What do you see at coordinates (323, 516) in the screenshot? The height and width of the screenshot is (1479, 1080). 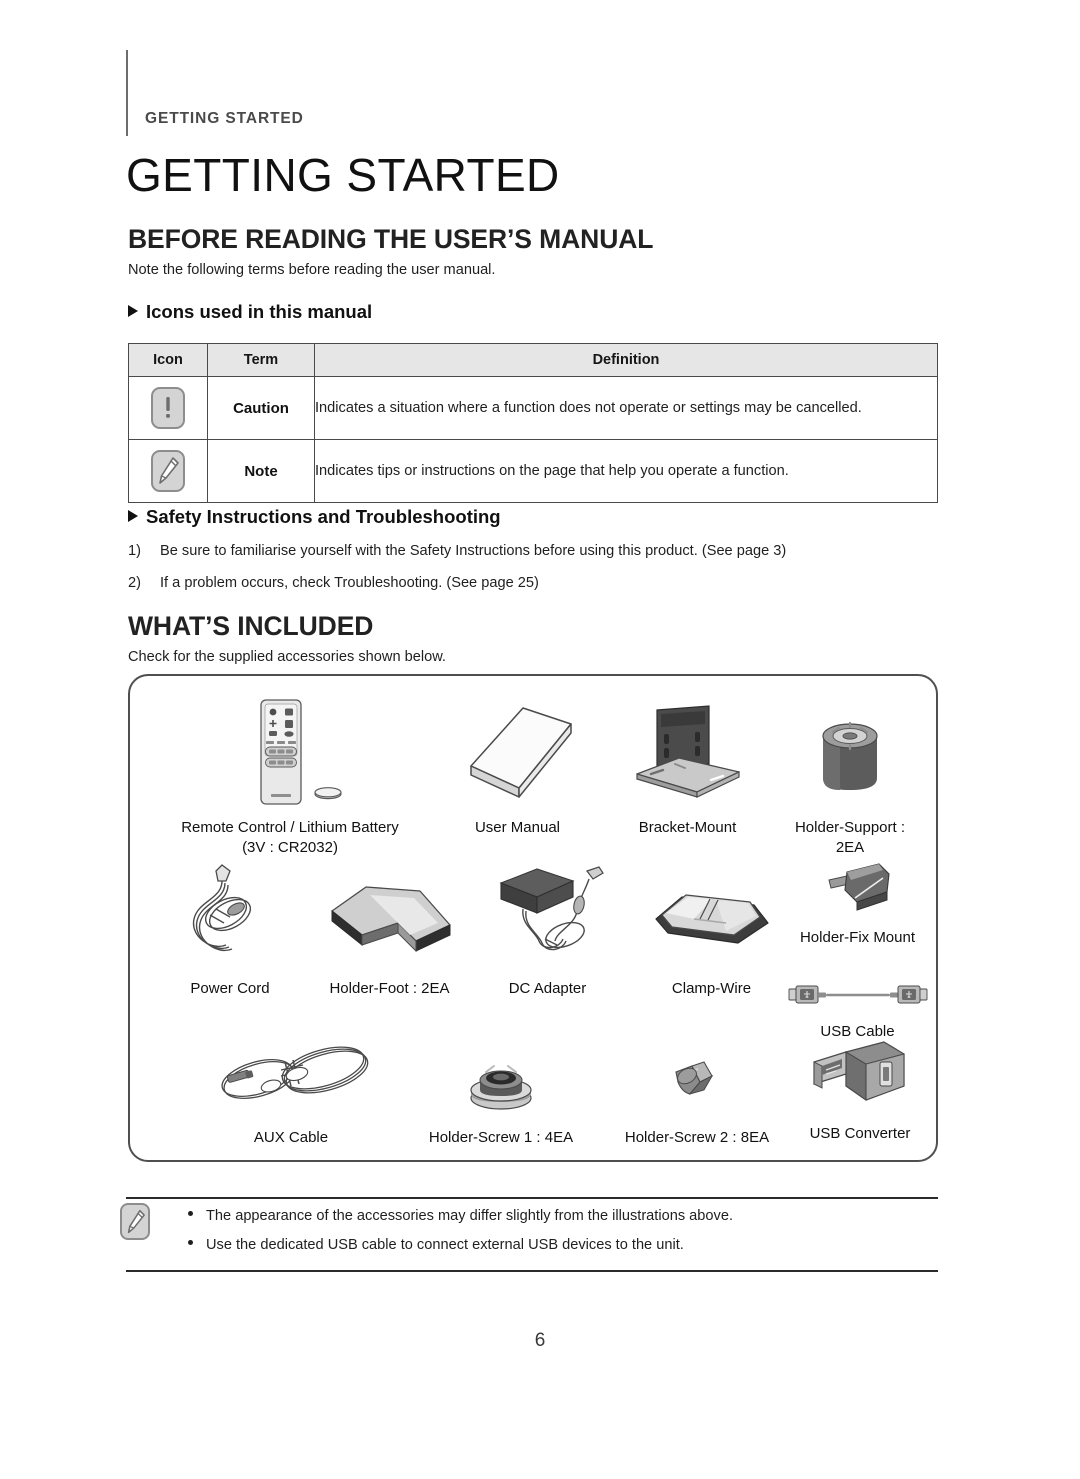 I see `subheading-safety-label: Safety Instructions and Troubleshooting` at bounding box center [323, 516].